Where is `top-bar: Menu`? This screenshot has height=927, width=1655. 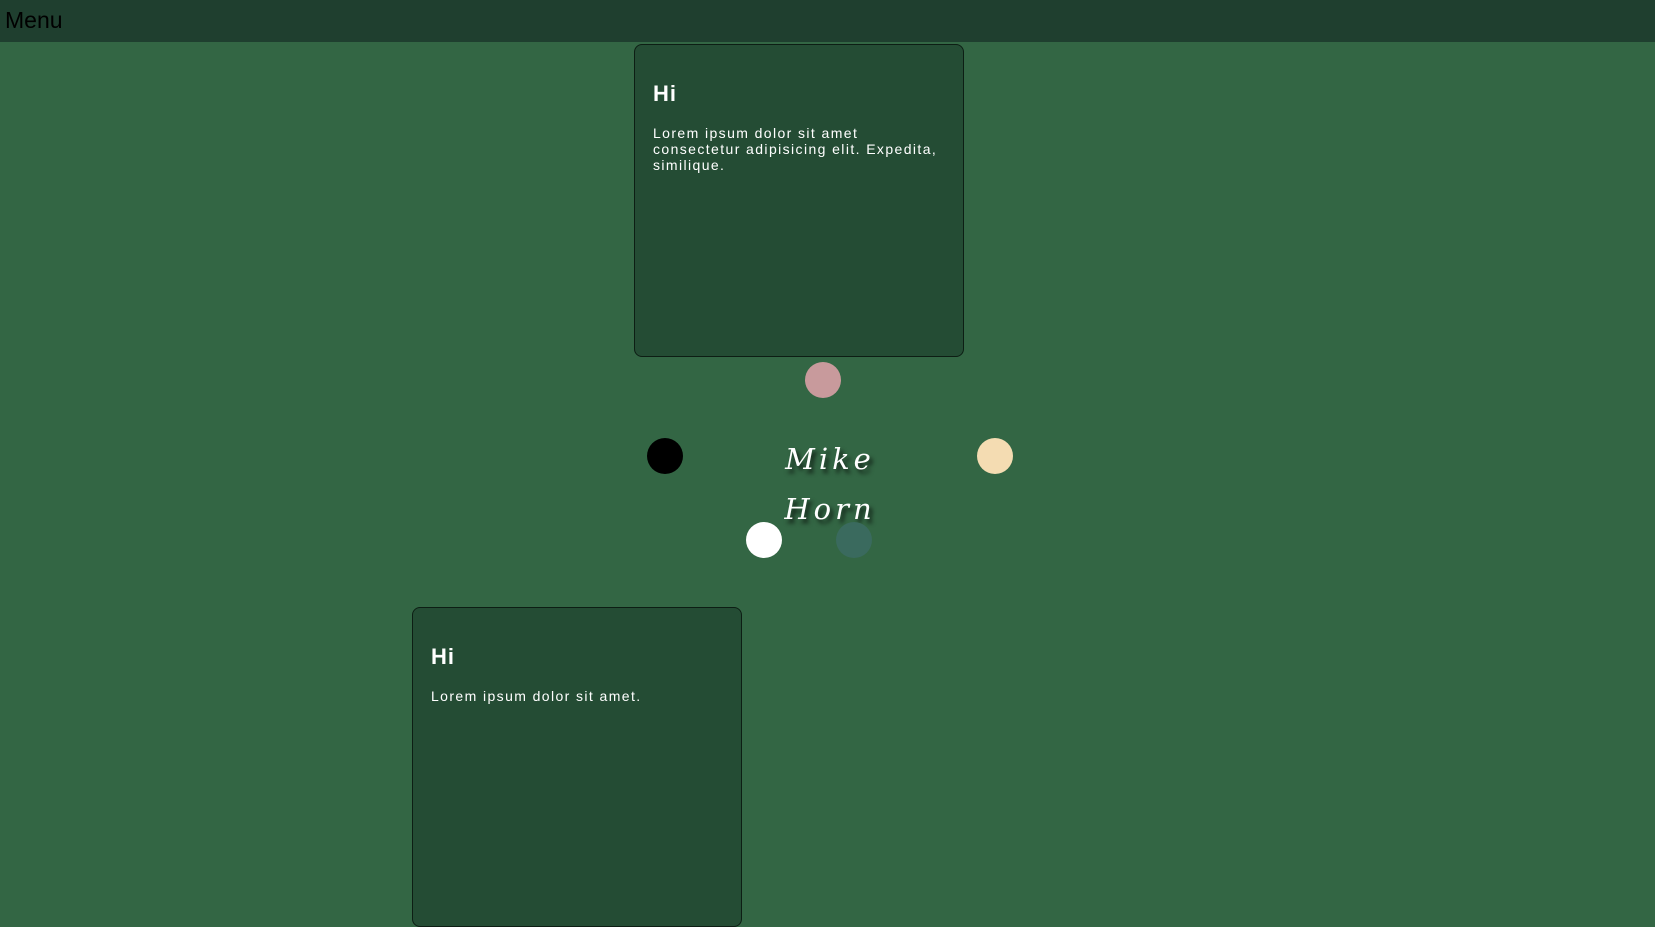
top-bar: Menu is located at coordinates (827, 21).